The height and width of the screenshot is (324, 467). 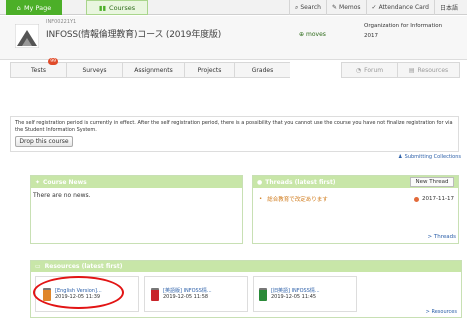 I want to click on resources-more-link: > Resources, so click(x=441, y=312).